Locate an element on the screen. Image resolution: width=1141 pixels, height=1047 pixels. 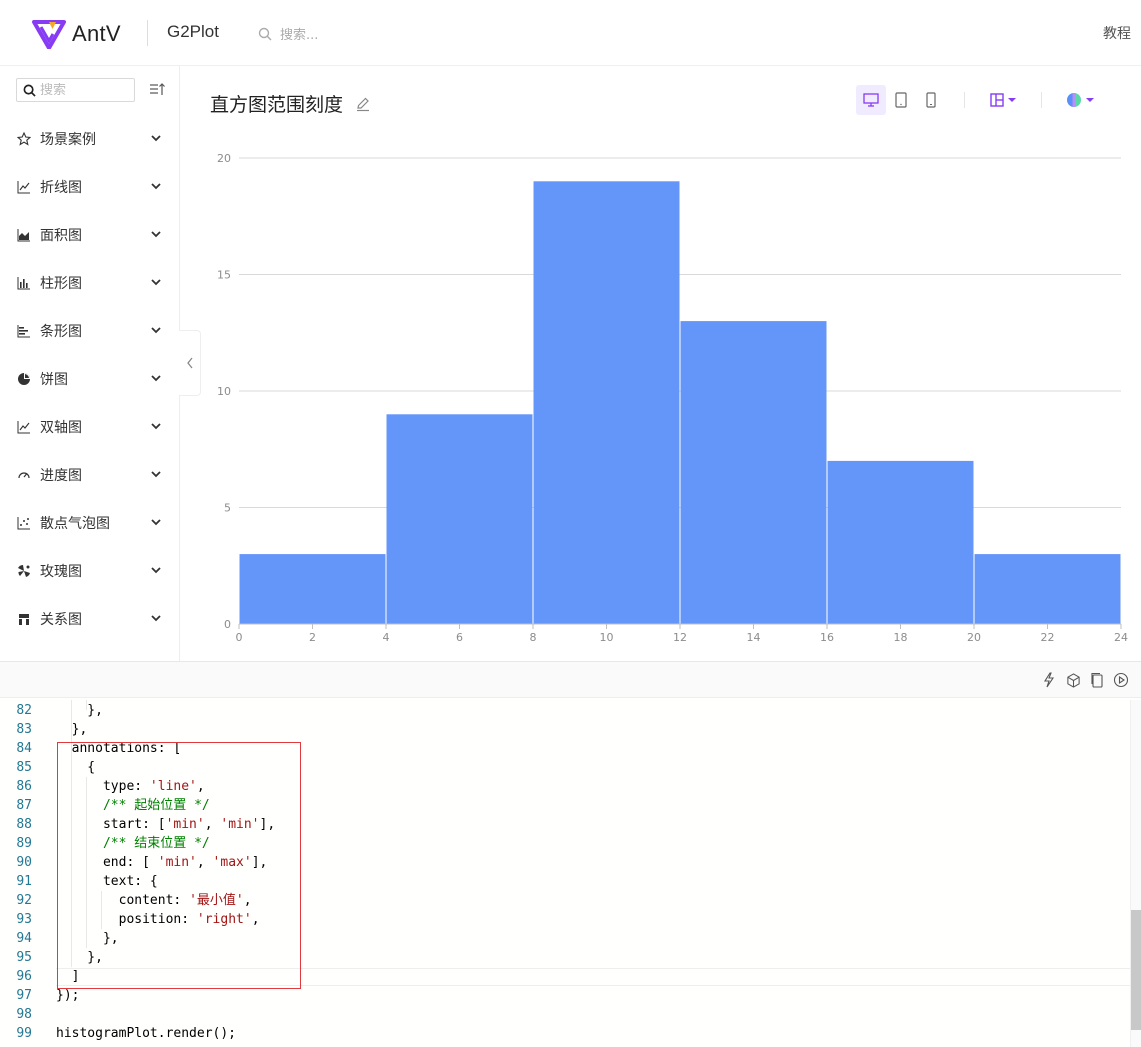
desktop-icon is located at coordinates (871, 100).